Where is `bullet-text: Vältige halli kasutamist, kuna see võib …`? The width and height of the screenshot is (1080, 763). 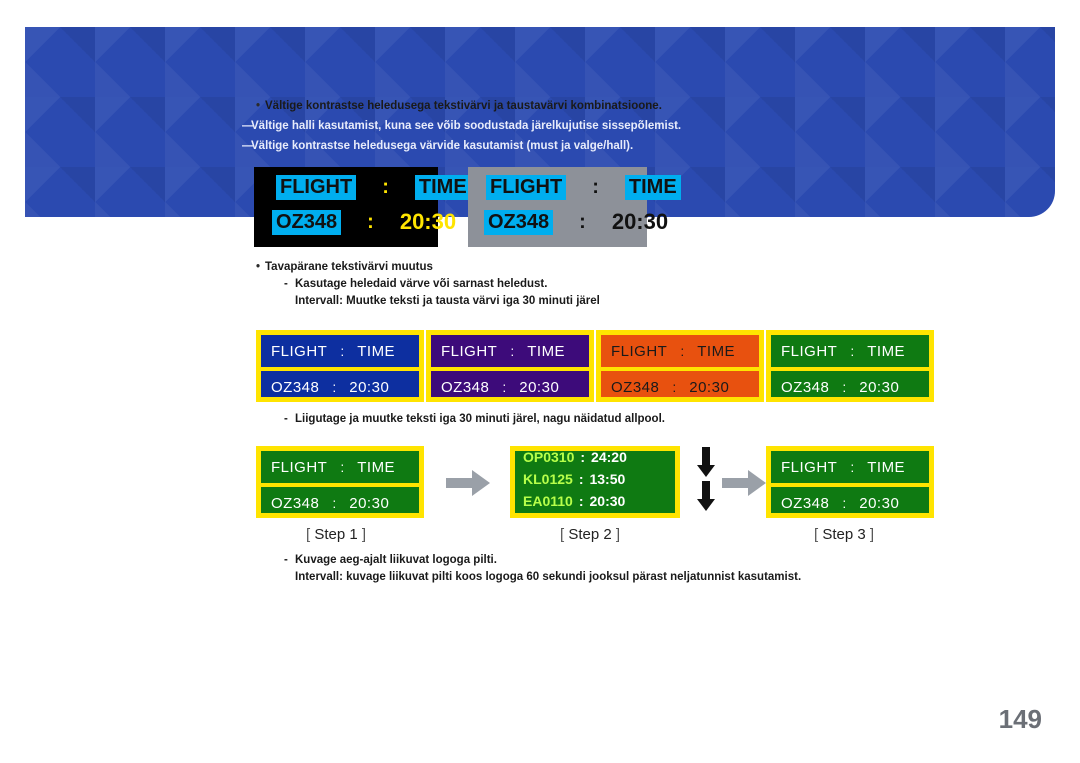 bullet-text: Vältige halli kasutamist, kuna see võib … is located at coordinates (466, 126).